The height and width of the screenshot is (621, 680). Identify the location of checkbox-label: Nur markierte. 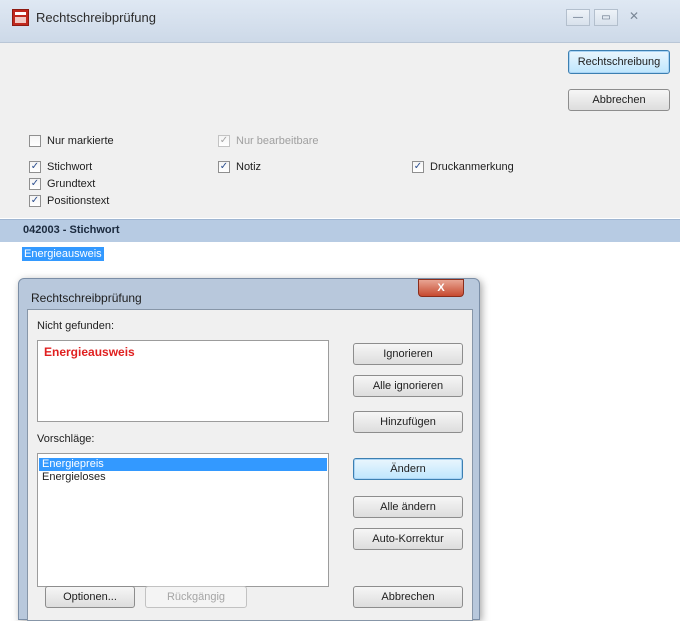
(80, 141).